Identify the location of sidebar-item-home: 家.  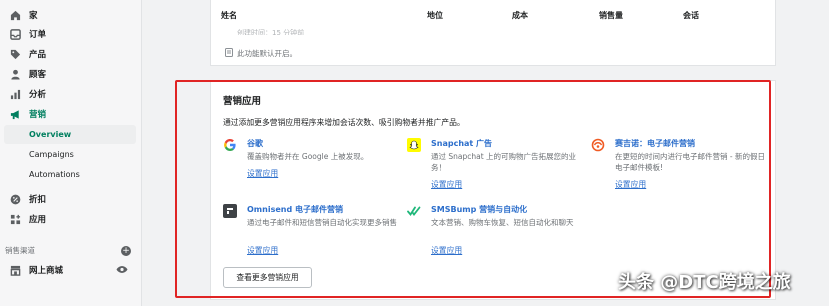
(68, 15).